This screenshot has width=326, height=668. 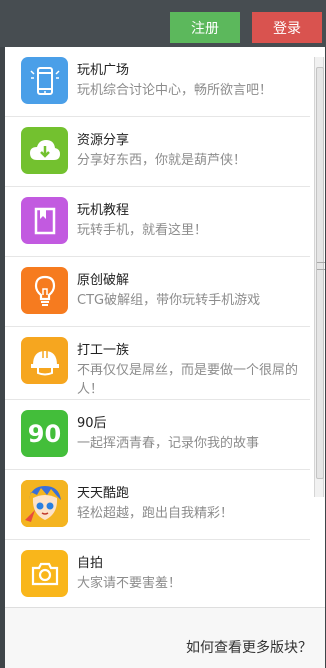 I want to click on board-item-square: 玩机广场 玩机综合讨论中心，畅所欲言吧！, so click(x=157, y=82).